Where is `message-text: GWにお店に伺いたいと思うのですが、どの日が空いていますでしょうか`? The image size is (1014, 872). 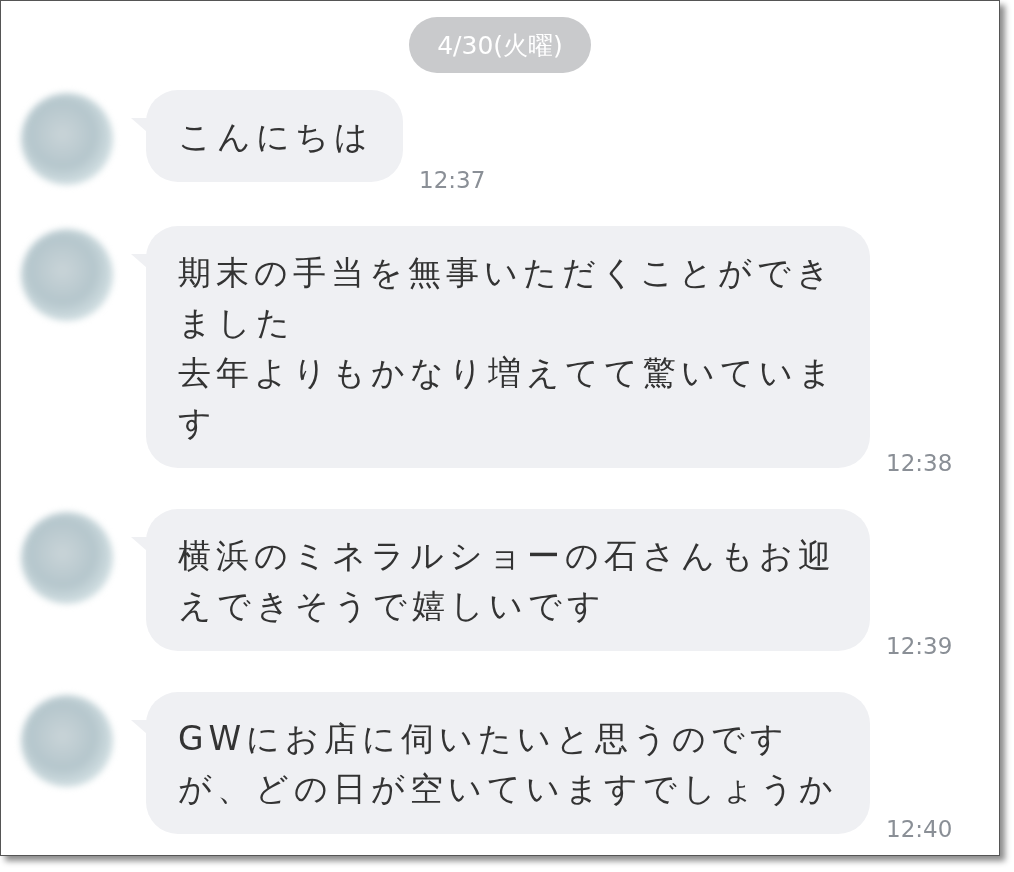
message-text: GWにお店に伺いたいと思うのですが、どの日が空いていますでしょうか is located at coordinates (508, 764).